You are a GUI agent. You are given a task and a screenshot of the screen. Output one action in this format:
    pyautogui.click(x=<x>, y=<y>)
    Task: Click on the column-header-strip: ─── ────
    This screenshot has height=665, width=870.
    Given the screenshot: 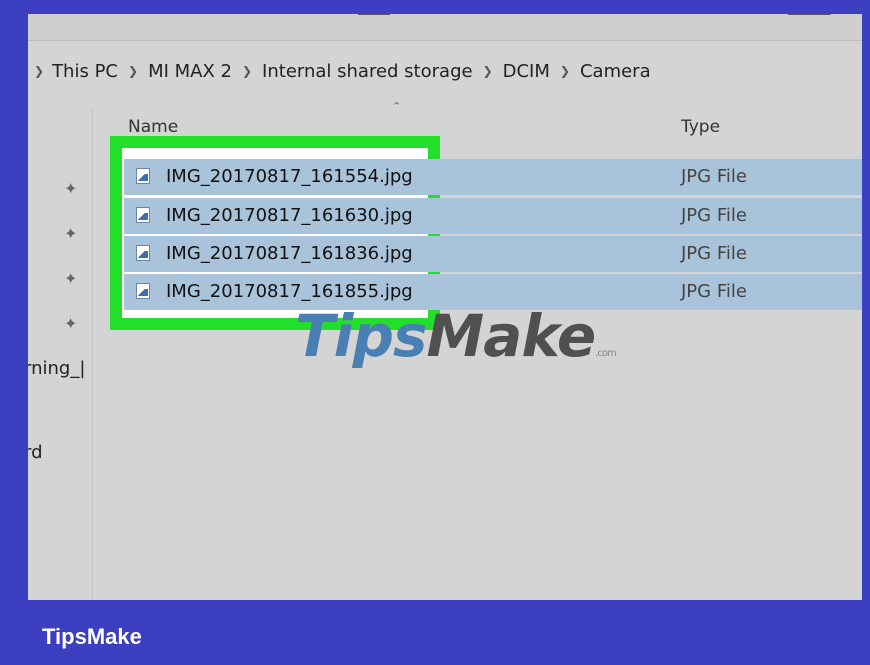 What is the action you would take?
    pyautogui.click(x=445, y=27)
    